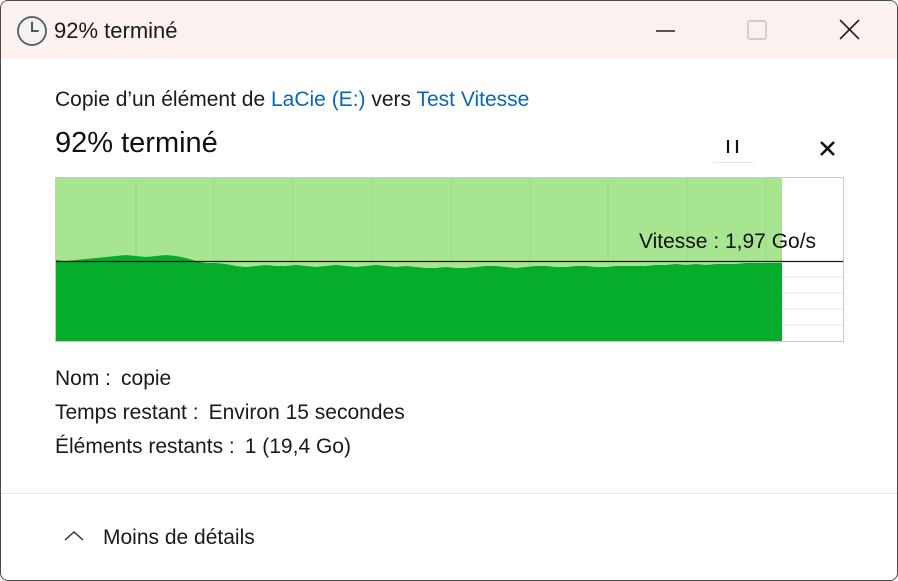 This screenshot has height=581, width=898. Describe the element at coordinates (297, 446) in the screenshot. I see `items-remaining-value: 1 (19,4 Go)` at that location.